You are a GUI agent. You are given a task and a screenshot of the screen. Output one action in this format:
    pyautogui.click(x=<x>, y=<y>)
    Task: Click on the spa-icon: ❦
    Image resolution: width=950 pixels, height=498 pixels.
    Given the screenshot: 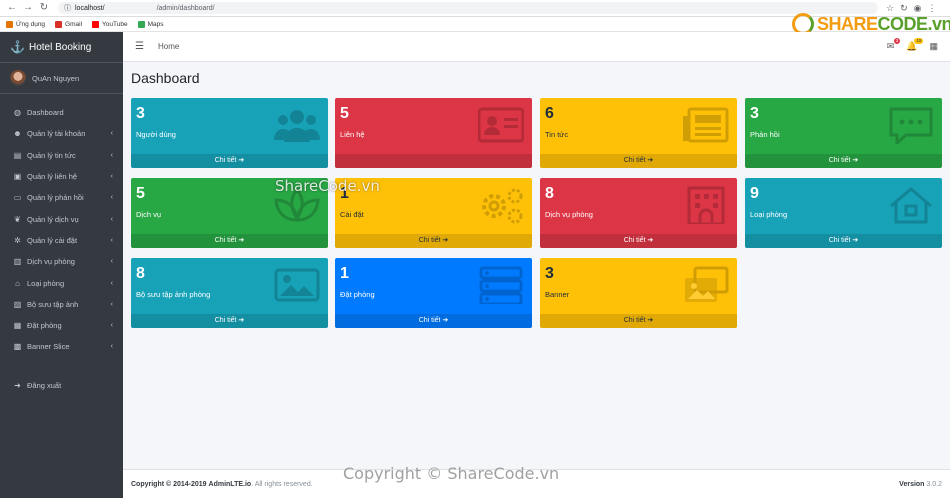 What is the action you would take?
    pyautogui.click(x=17, y=219)
    